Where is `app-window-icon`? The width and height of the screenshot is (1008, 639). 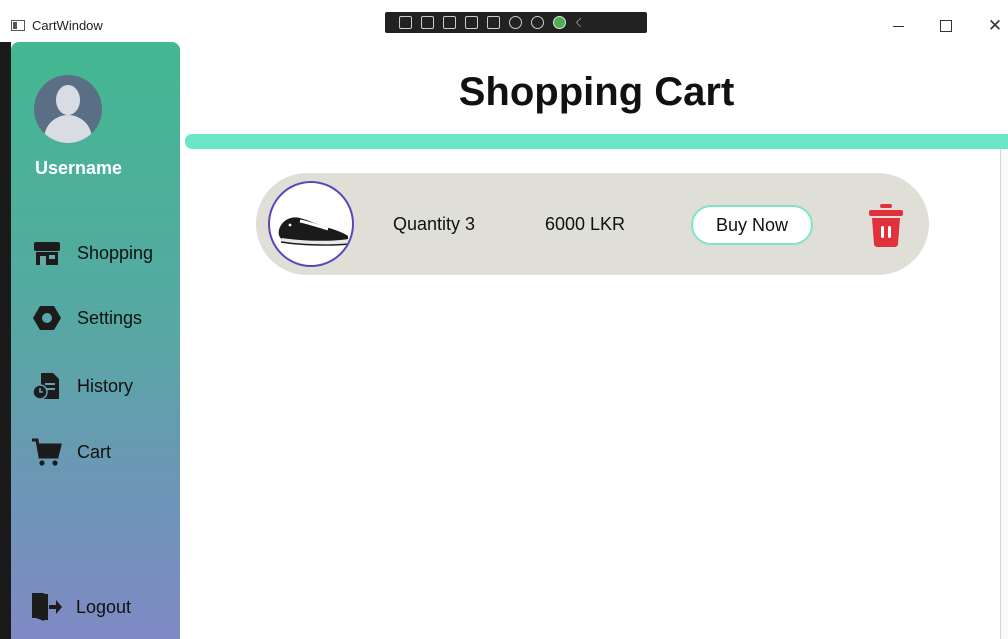
app-window-icon is located at coordinates (18, 25).